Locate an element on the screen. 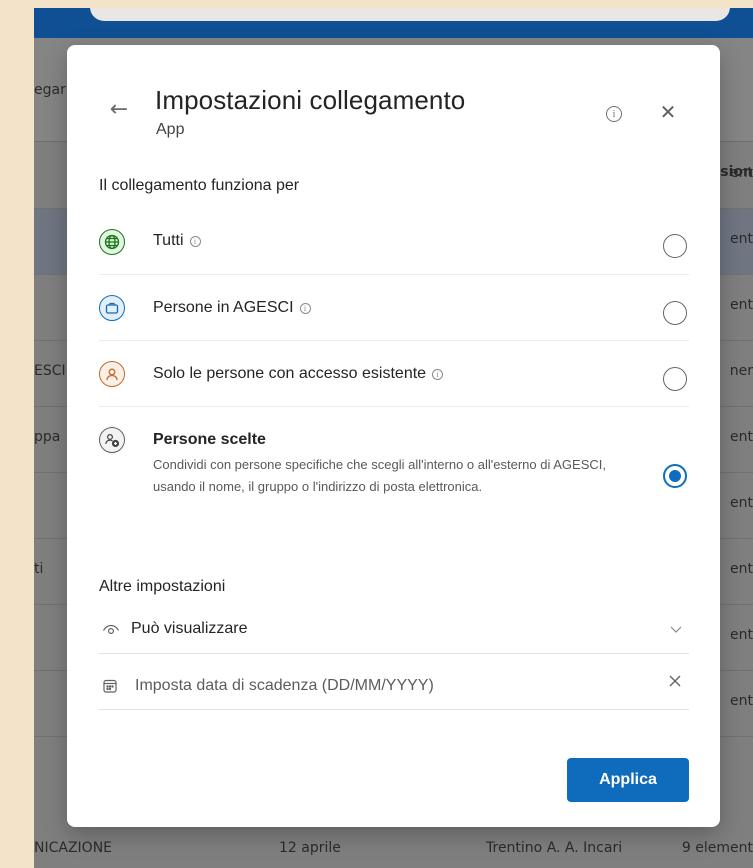 The image size is (753, 868). back-button: ← is located at coordinates (119, 109).